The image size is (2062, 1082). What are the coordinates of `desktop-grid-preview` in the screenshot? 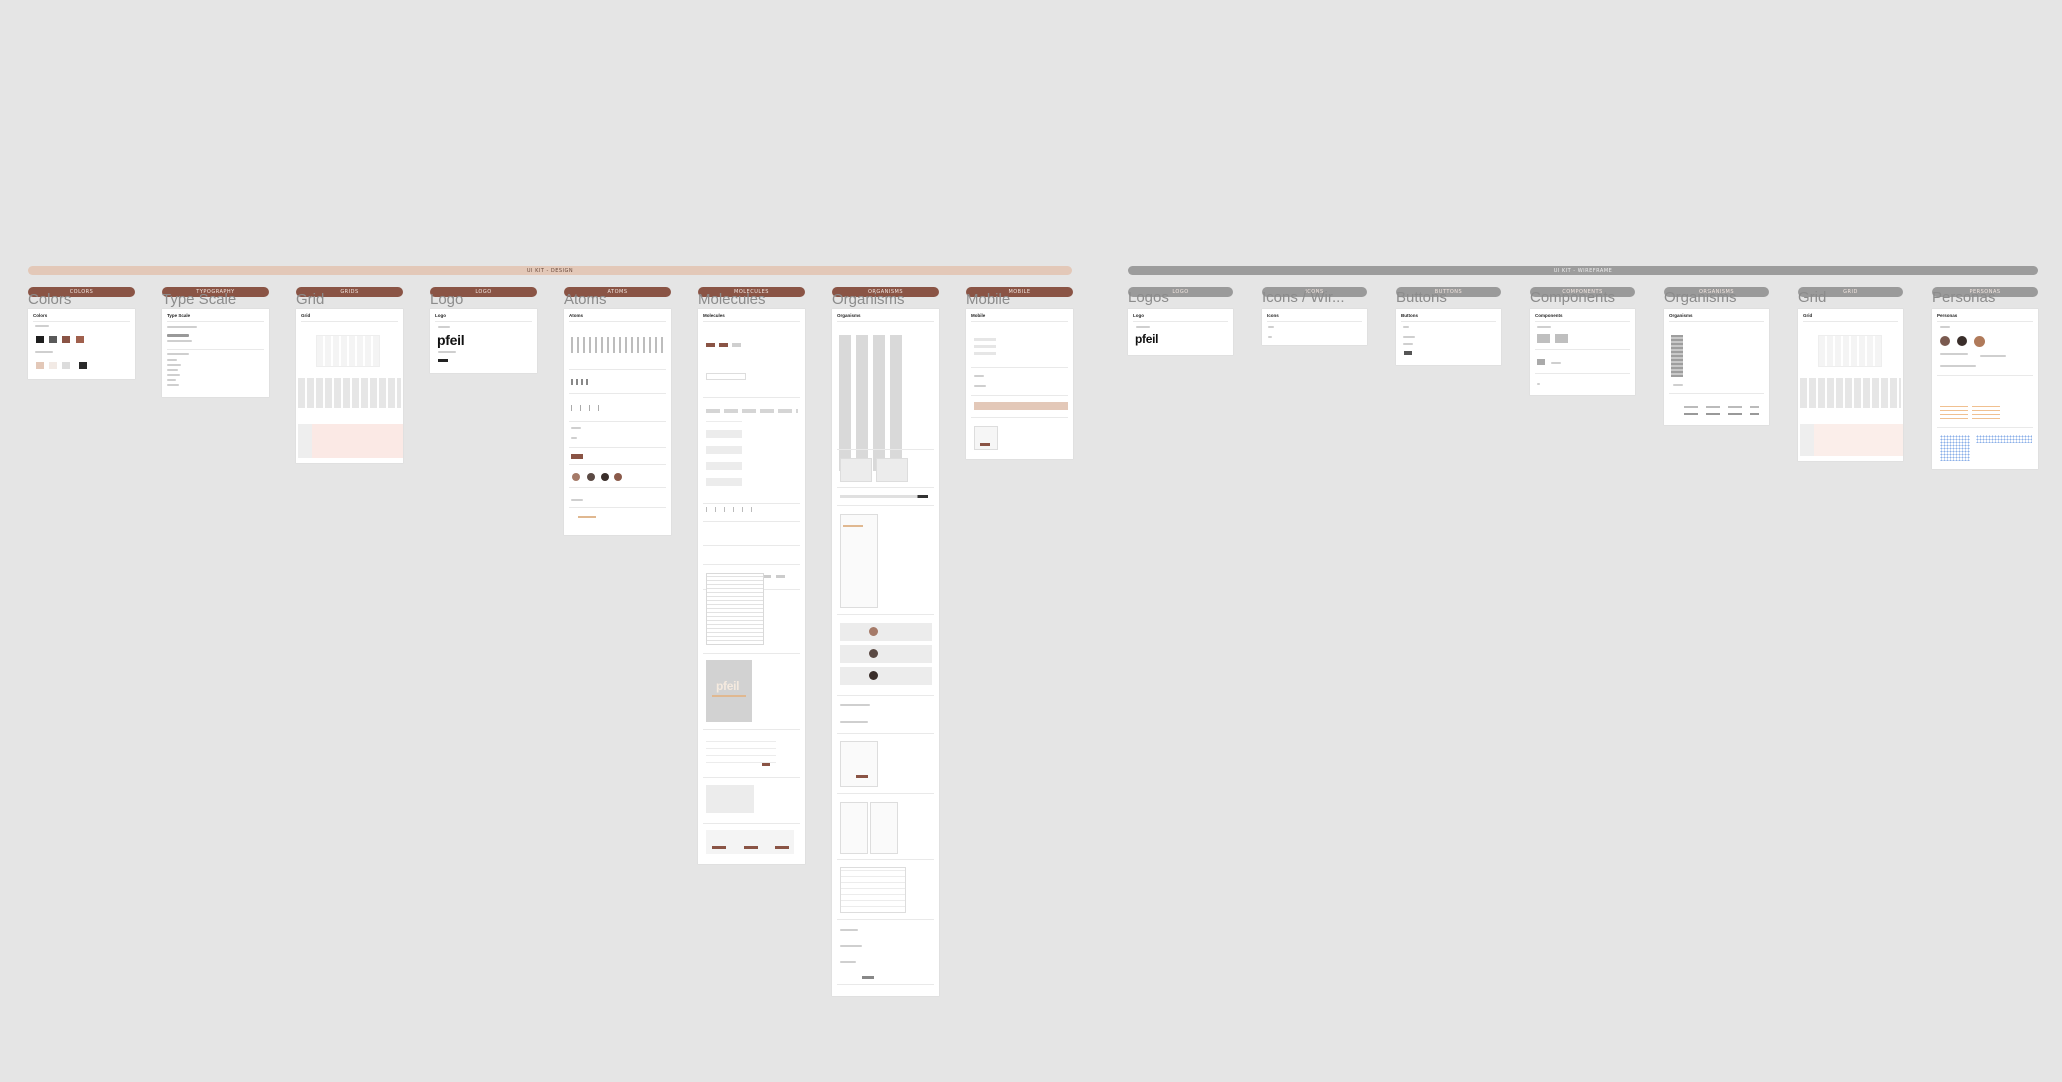 It's located at (350, 441).